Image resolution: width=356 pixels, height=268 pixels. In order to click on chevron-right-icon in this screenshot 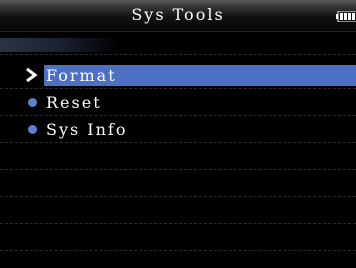, I will do `click(32, 75)`.